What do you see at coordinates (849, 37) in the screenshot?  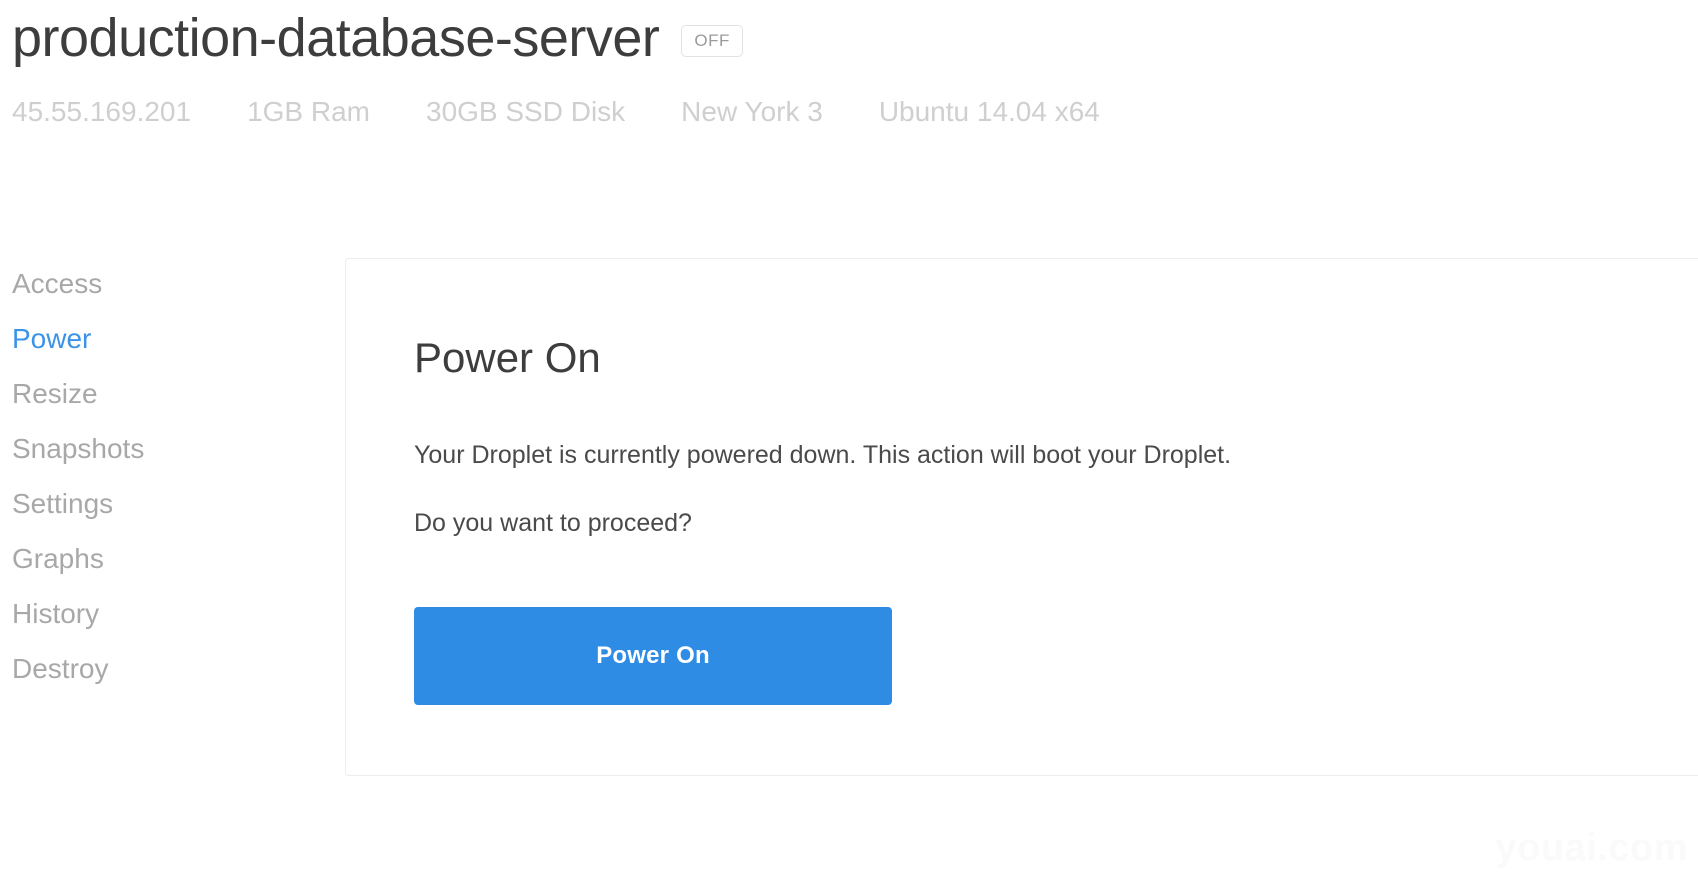 I see `title-row: production-database-server OFF` at bounding box center [849, 37].